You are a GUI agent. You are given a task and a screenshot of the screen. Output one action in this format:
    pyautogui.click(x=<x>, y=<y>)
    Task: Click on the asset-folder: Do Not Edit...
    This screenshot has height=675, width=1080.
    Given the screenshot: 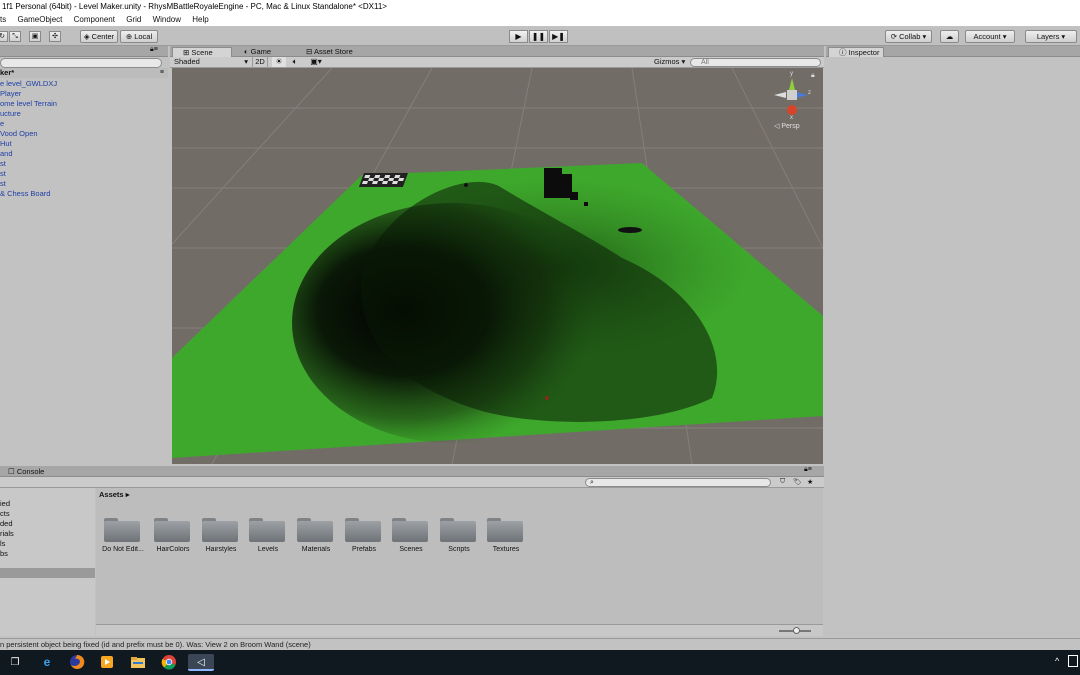 What is the action you would take?
    pyautogui.click(x=125, y=535)
    